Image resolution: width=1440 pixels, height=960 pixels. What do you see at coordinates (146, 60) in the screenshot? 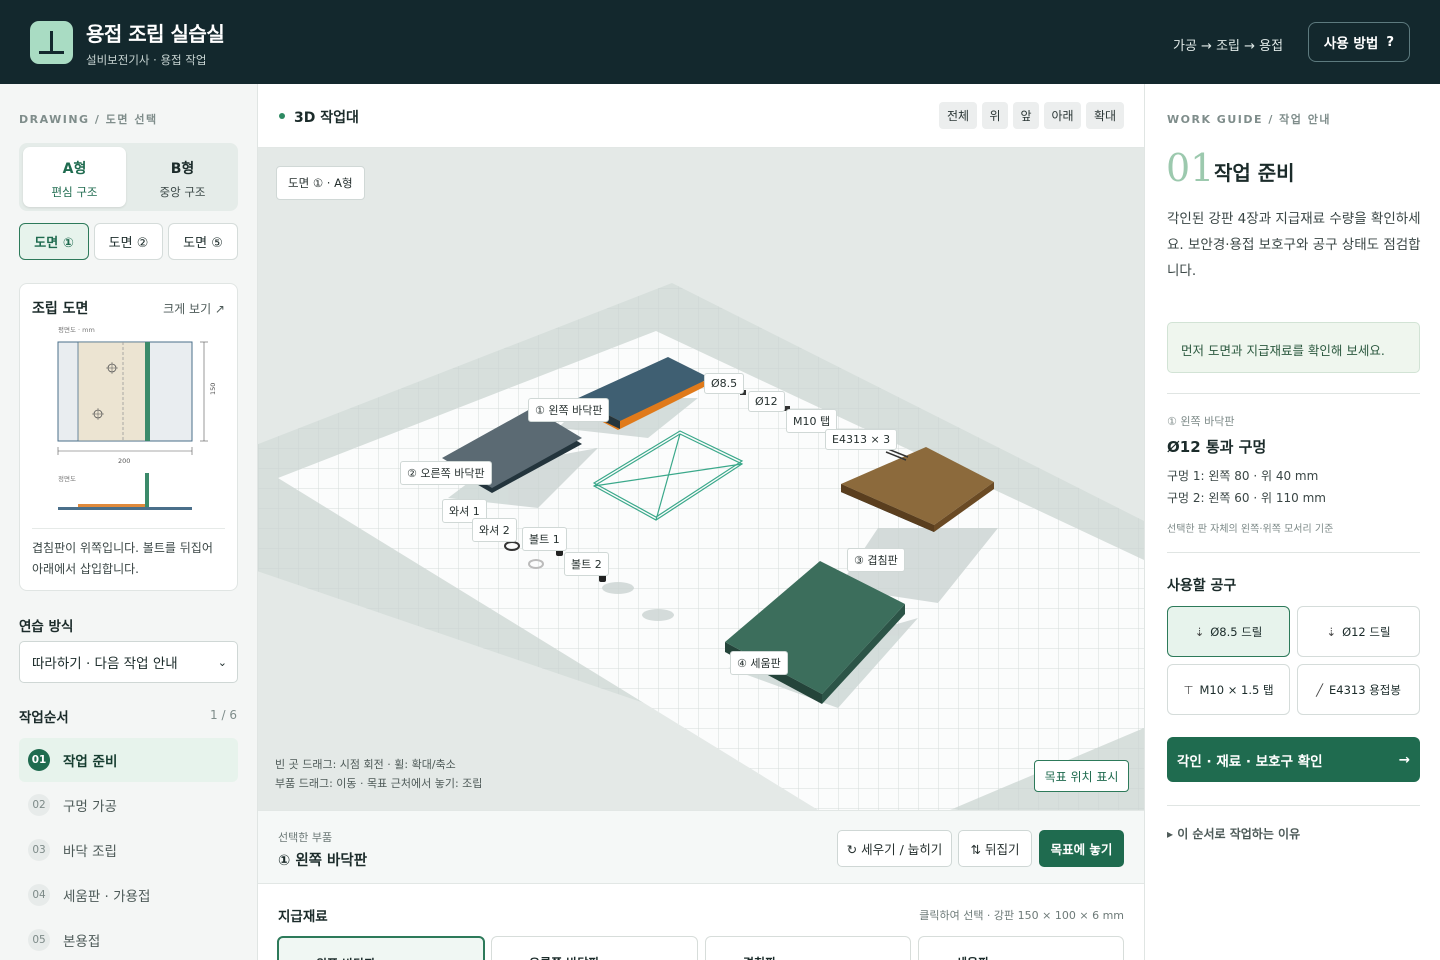
I see `app-subtitle: 설비보전기사 · 용접 작업` at bounding box center [146, 60].